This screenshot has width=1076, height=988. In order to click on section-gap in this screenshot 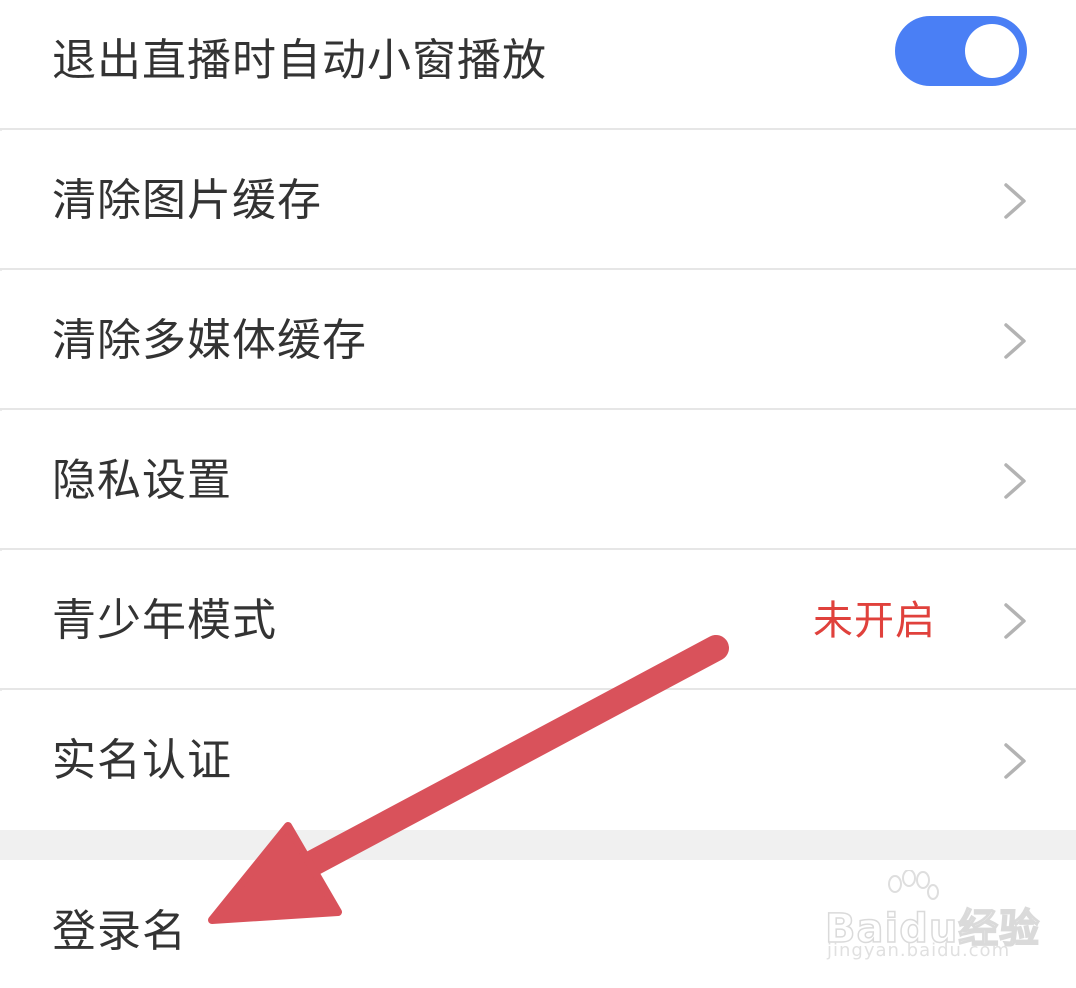, I will do `click(538, 845)`.